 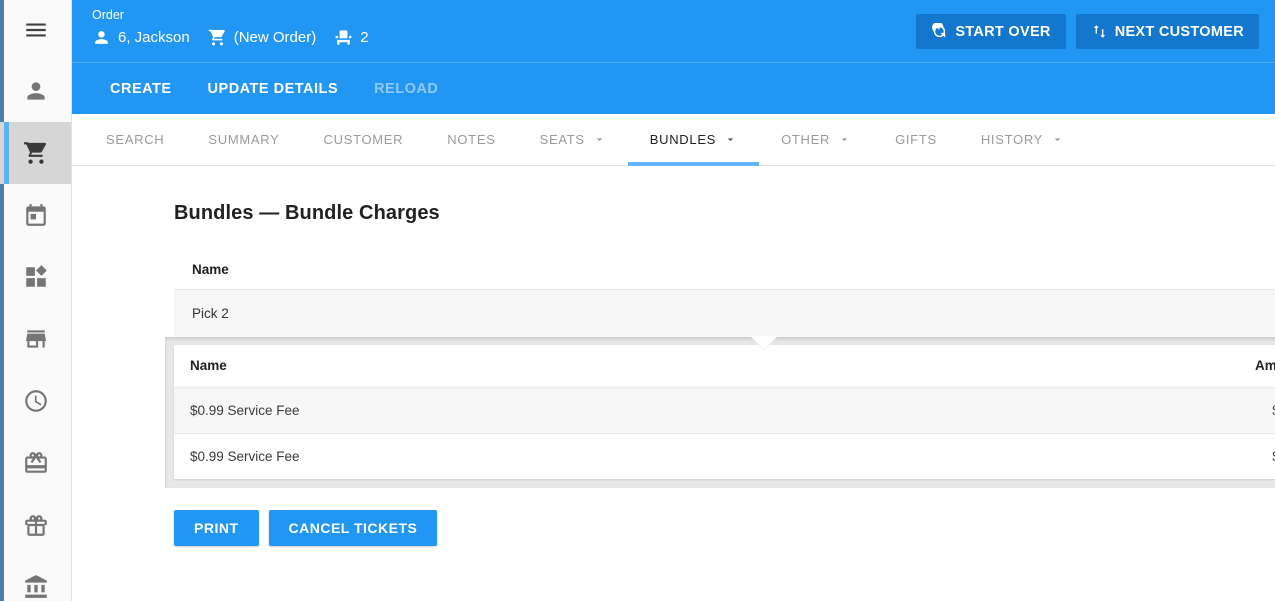 What do you see at coordinates (216, 528) in the screenshot?
I see `print-button: PRINT` at bounding box center [216, 528].